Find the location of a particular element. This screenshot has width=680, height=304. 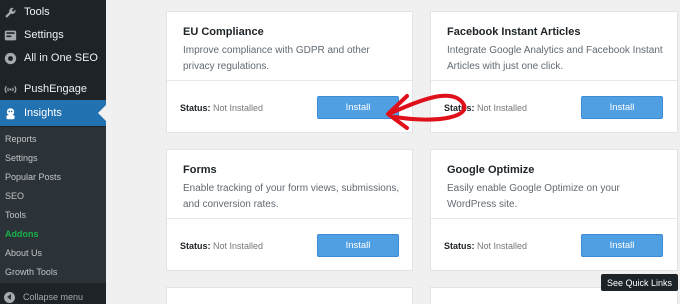

submenu-item-tools: Tools is located at coordinates (15, 215).